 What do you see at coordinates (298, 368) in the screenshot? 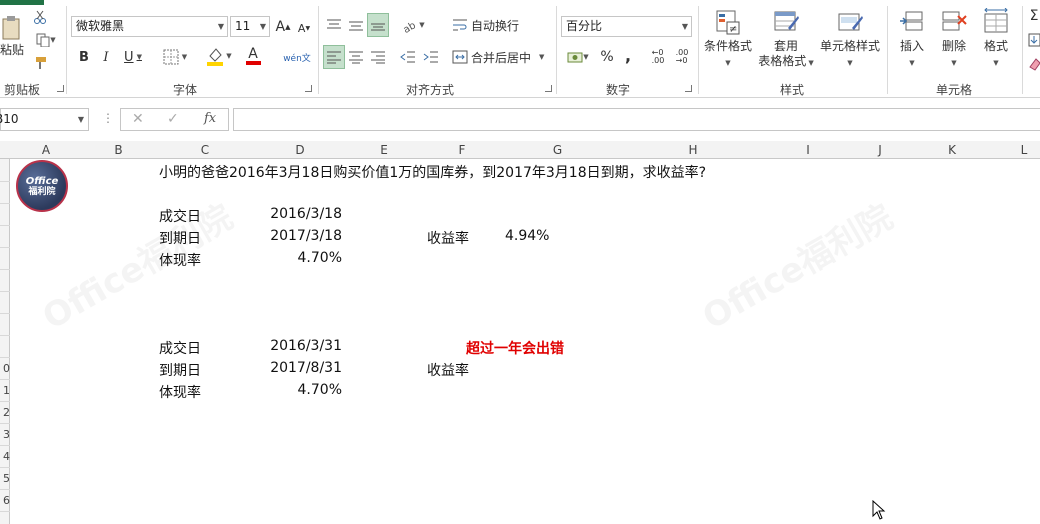
I see `cell-d10-due-date: 2017/8/31` at bounding box center [298, 368].